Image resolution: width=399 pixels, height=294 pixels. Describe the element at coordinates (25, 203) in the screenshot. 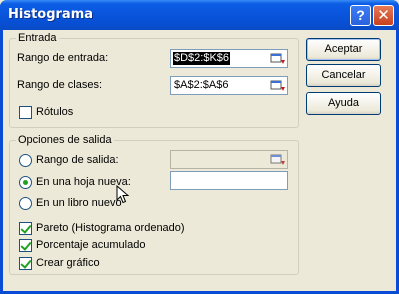

I see `new-workbook-radio` at that location.